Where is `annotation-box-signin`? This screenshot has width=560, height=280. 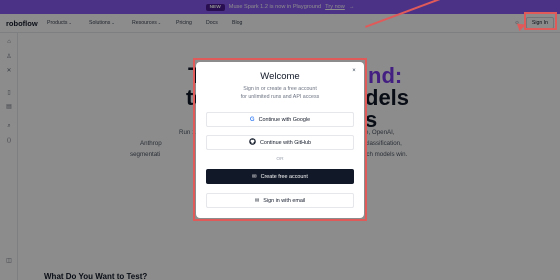
annotation-box-signin is located at coordinates (540, 21).